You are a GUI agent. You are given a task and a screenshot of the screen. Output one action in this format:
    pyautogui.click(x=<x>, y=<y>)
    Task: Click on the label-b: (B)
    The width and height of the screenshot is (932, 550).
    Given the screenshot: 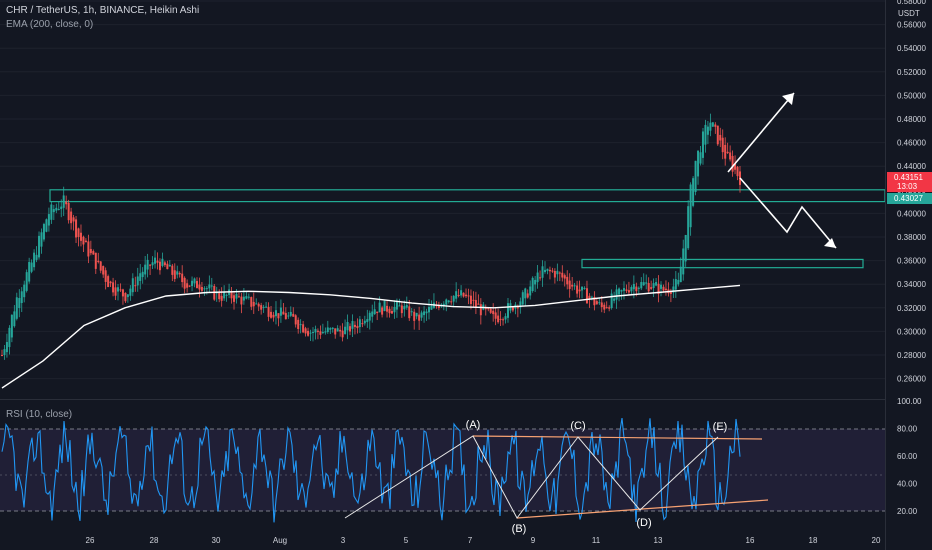 What is the action you would take?
    pyautogui.click(x=519, y=529)
    